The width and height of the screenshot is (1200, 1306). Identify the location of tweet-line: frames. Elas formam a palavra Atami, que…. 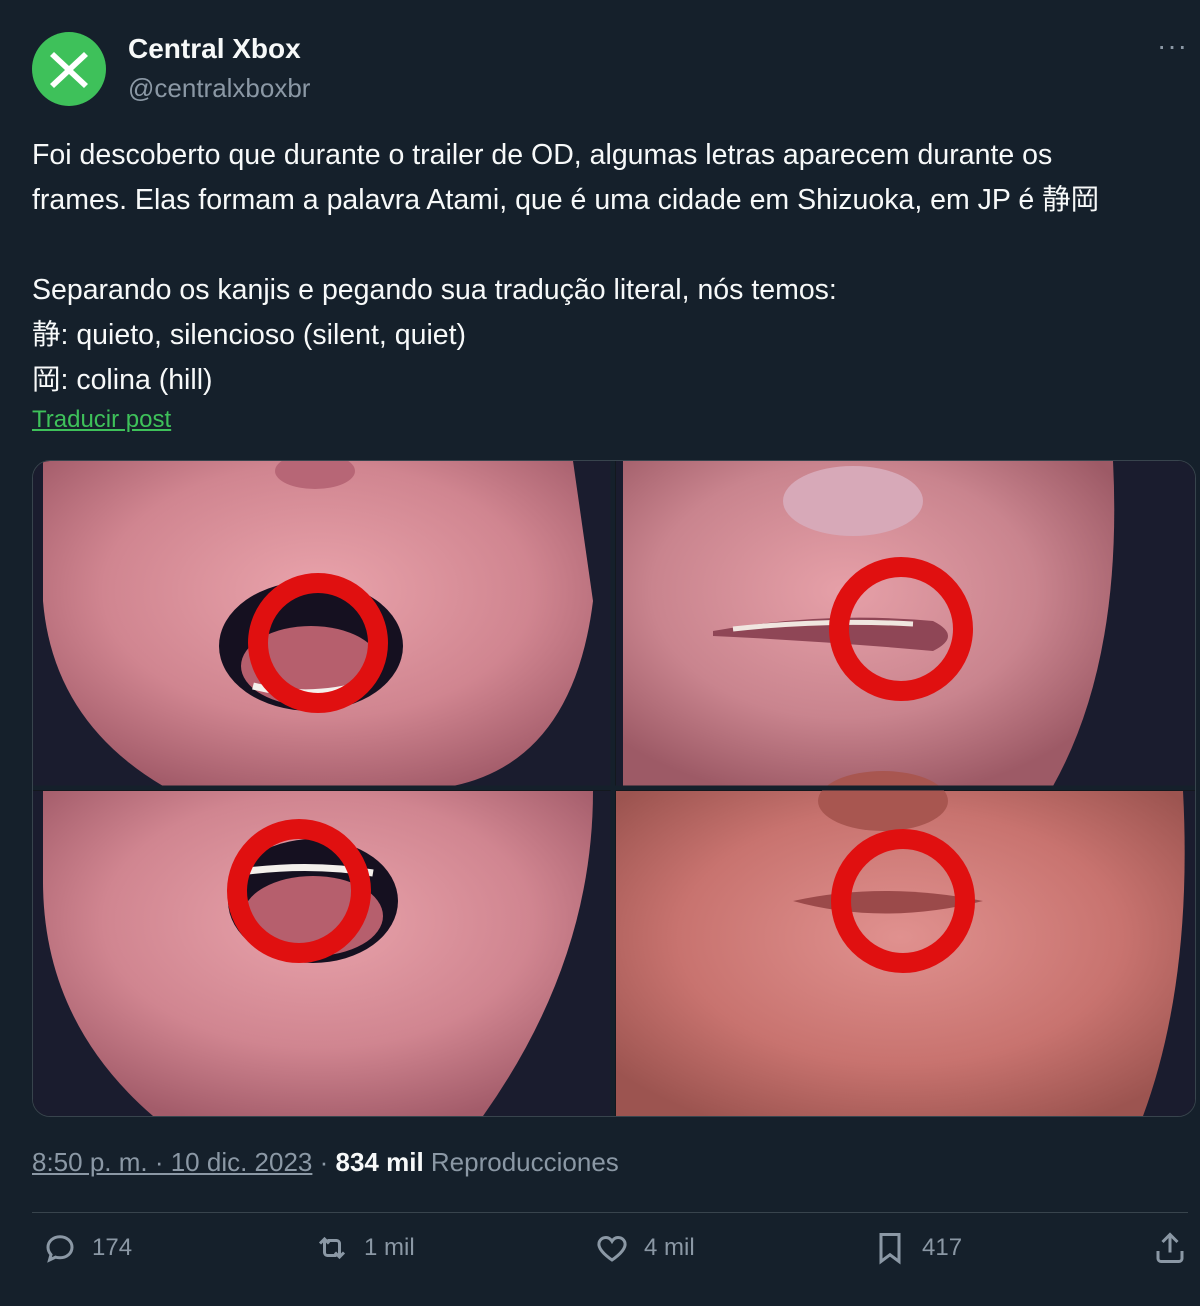
(566, 200).